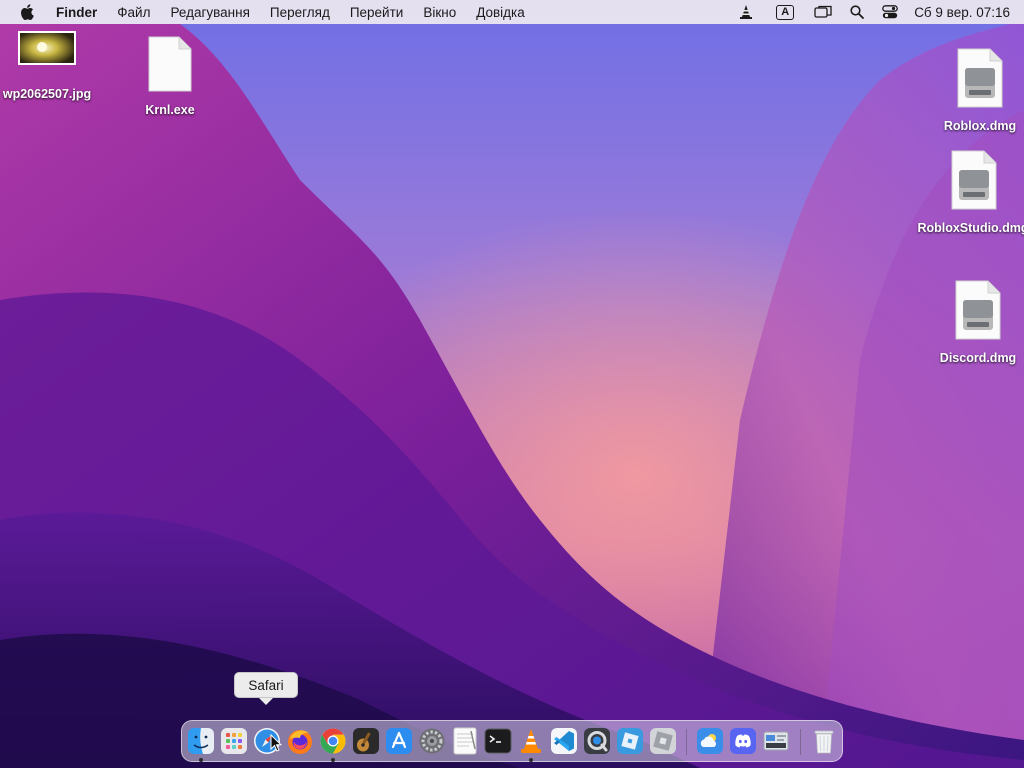  Describe the element at coordinates (133, 12) in the screenshot. I see `menu-file: Файл` at that location.